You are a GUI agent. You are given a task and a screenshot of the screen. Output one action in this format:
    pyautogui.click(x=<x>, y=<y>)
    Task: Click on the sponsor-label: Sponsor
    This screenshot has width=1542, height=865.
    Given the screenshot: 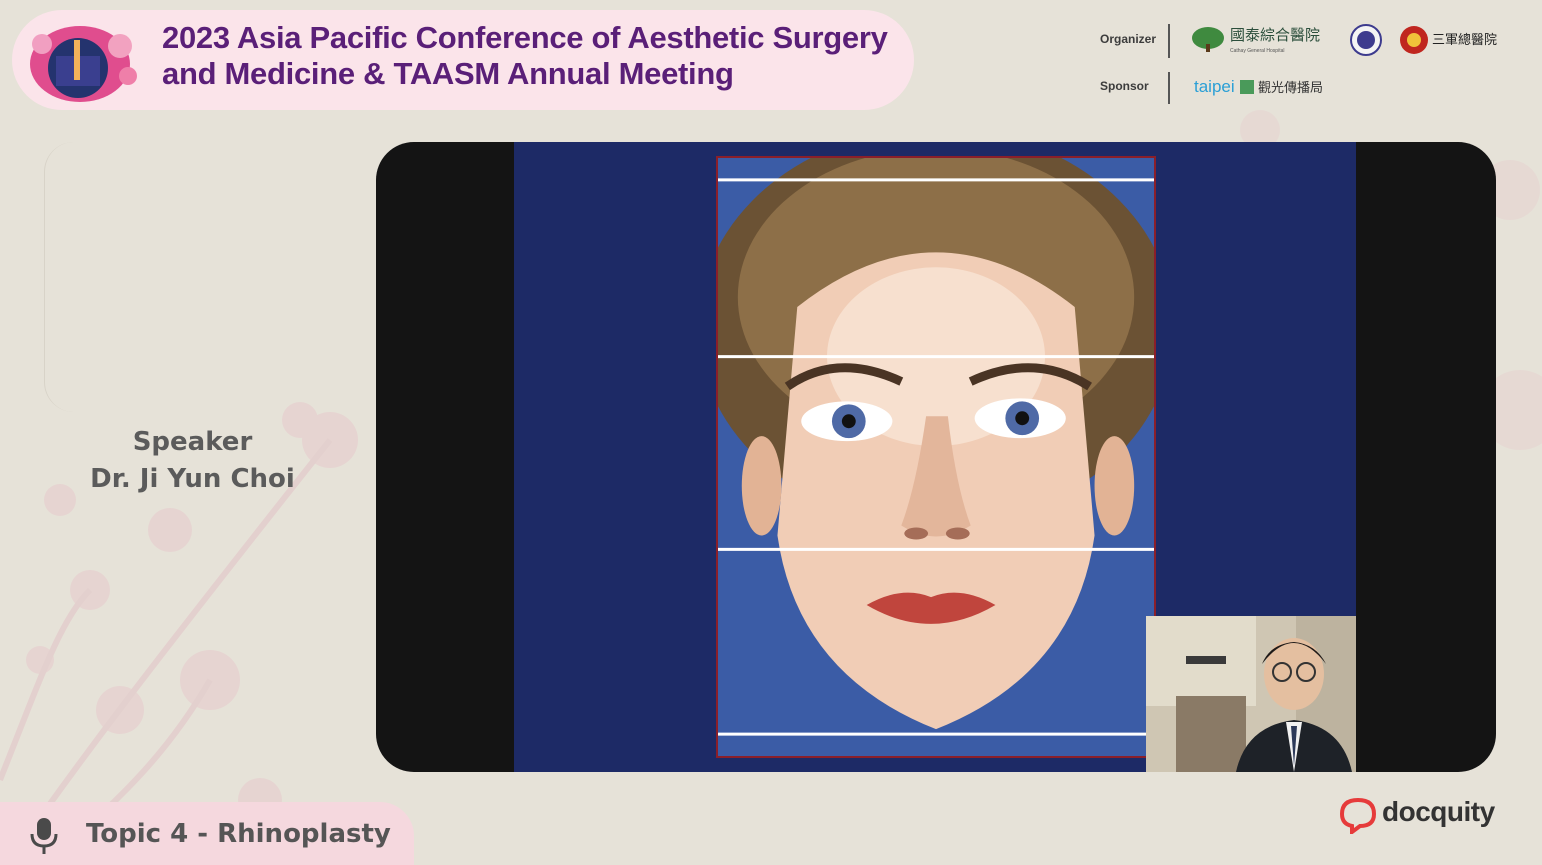 What is the action you would take?
    pyautogui.click(x=1124, y=86)
    